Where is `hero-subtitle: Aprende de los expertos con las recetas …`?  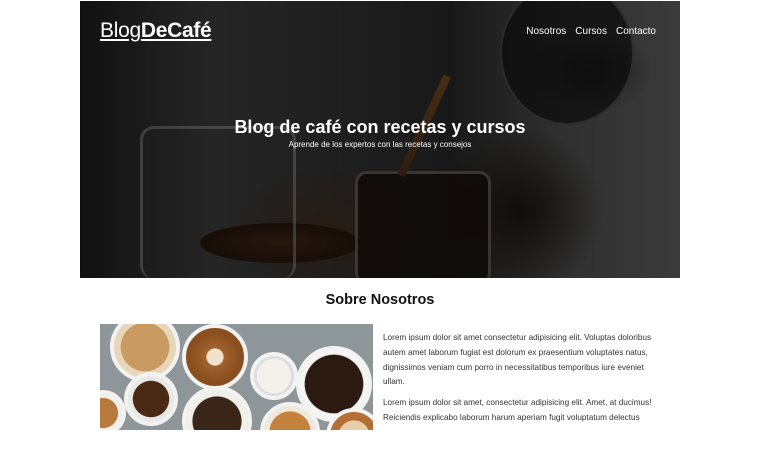 hero-subtitle: Aprende de los expertos con las recetas … is located at coordinates (380, 144).